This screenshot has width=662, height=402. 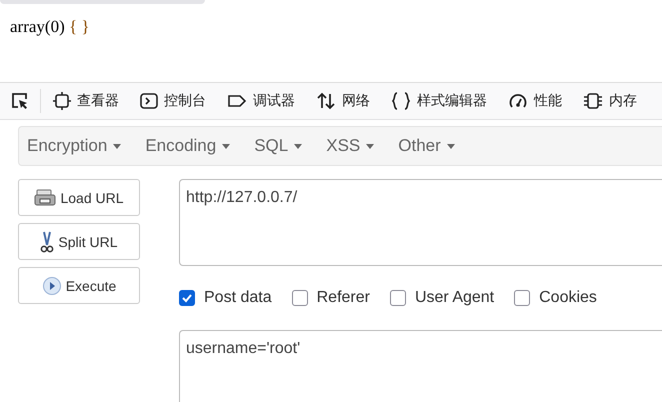 I want to click on console-icon, so click(x=149, y=101).